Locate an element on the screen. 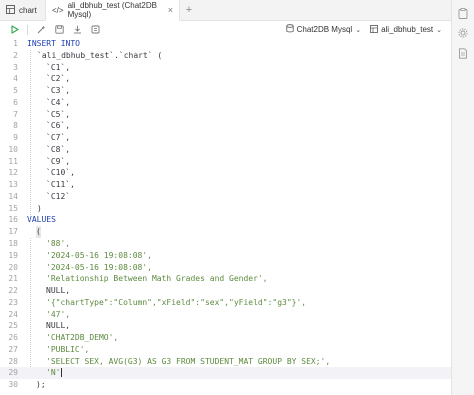 This screenshot has width=474, height=395. line-text: `C5`, is located at coordinates (58, 114).